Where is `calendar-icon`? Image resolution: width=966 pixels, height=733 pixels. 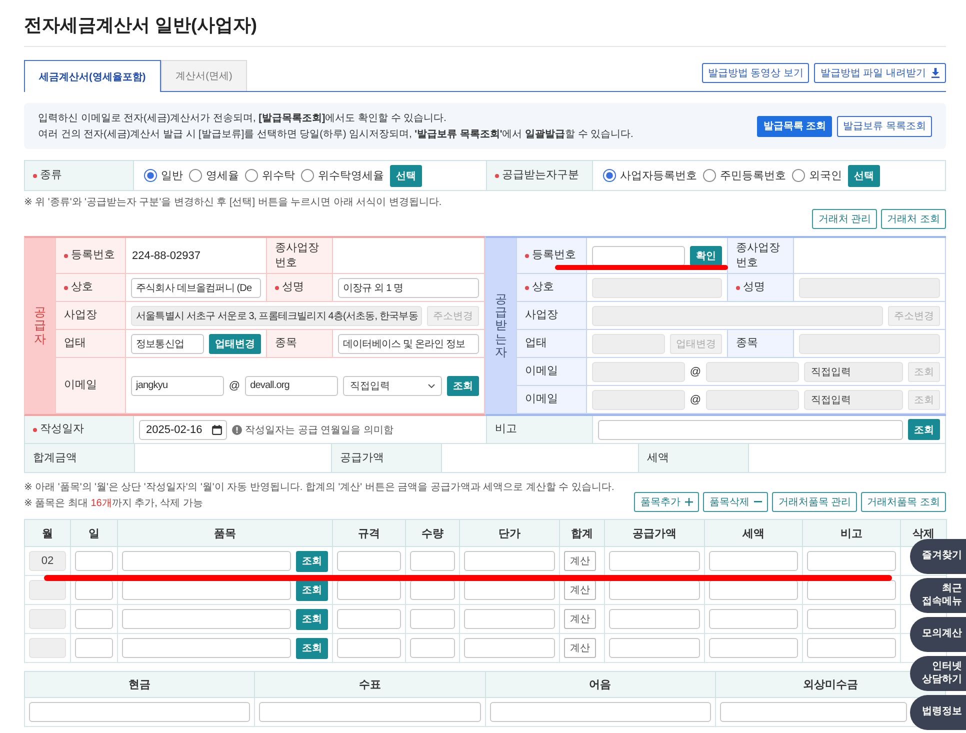 calendar-icon is located at coordinates (217, 429).